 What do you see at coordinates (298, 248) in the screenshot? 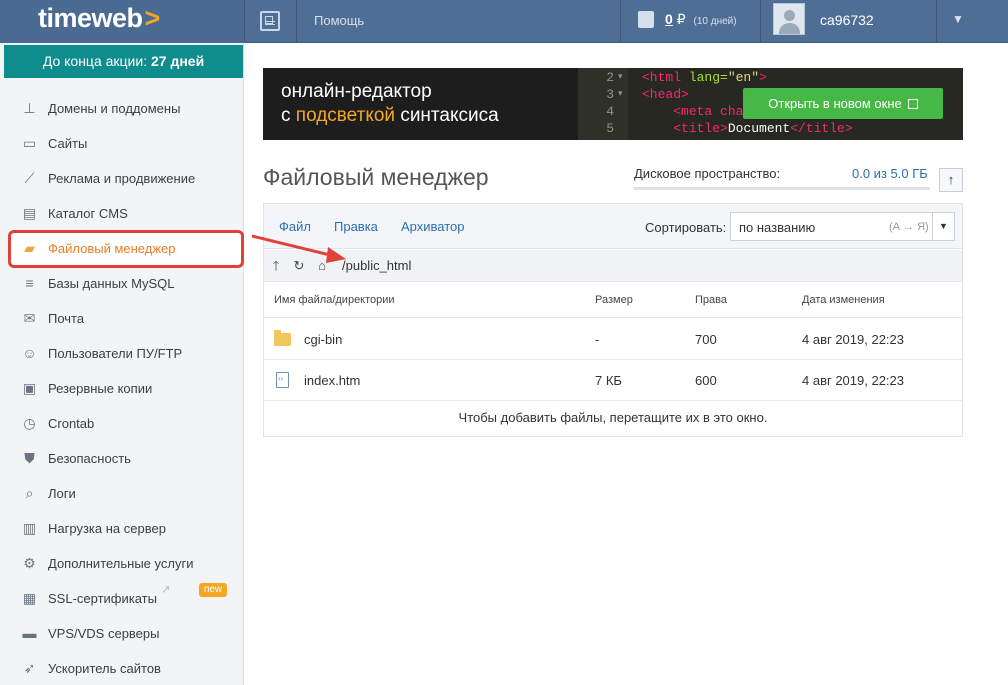
I see `annotation-arrow` at bounding box center [298, 248].